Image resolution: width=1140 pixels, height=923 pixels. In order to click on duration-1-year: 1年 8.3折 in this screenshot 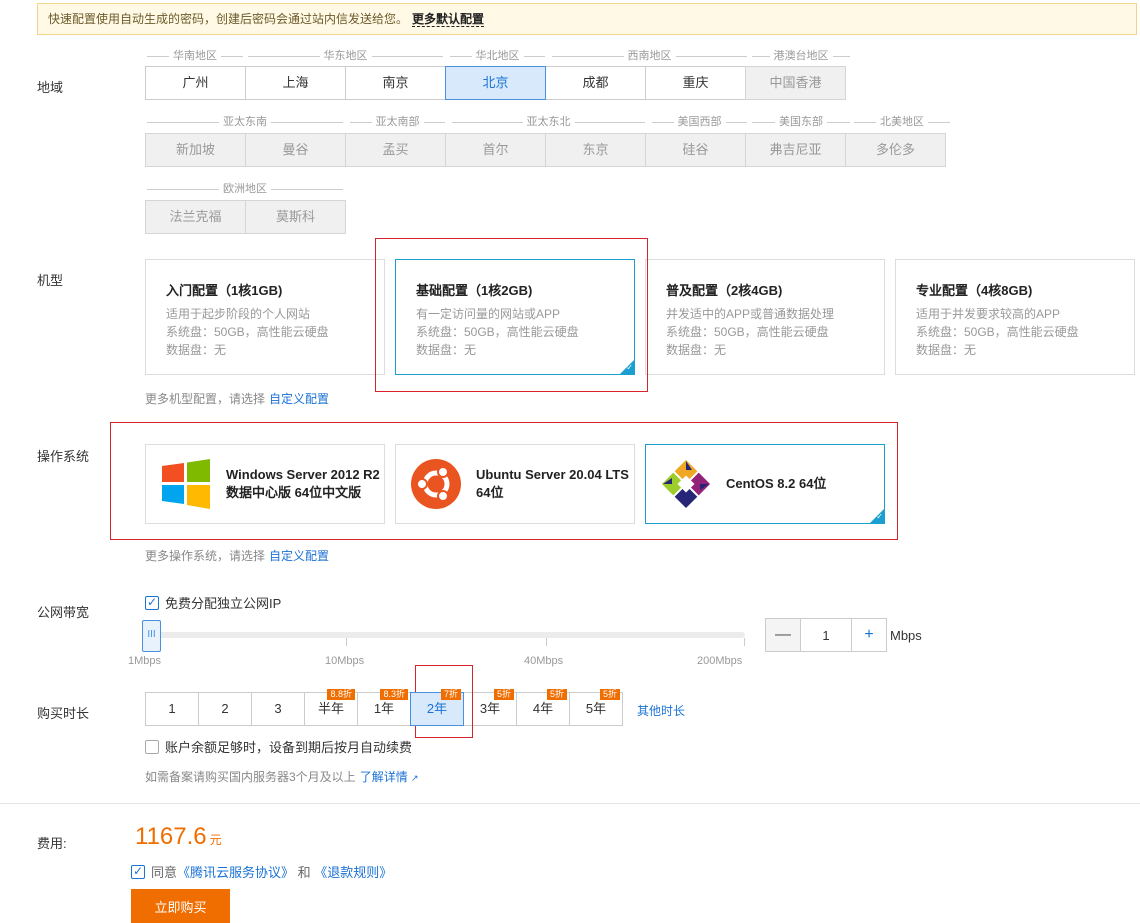, I will do `click(384, 707)`.